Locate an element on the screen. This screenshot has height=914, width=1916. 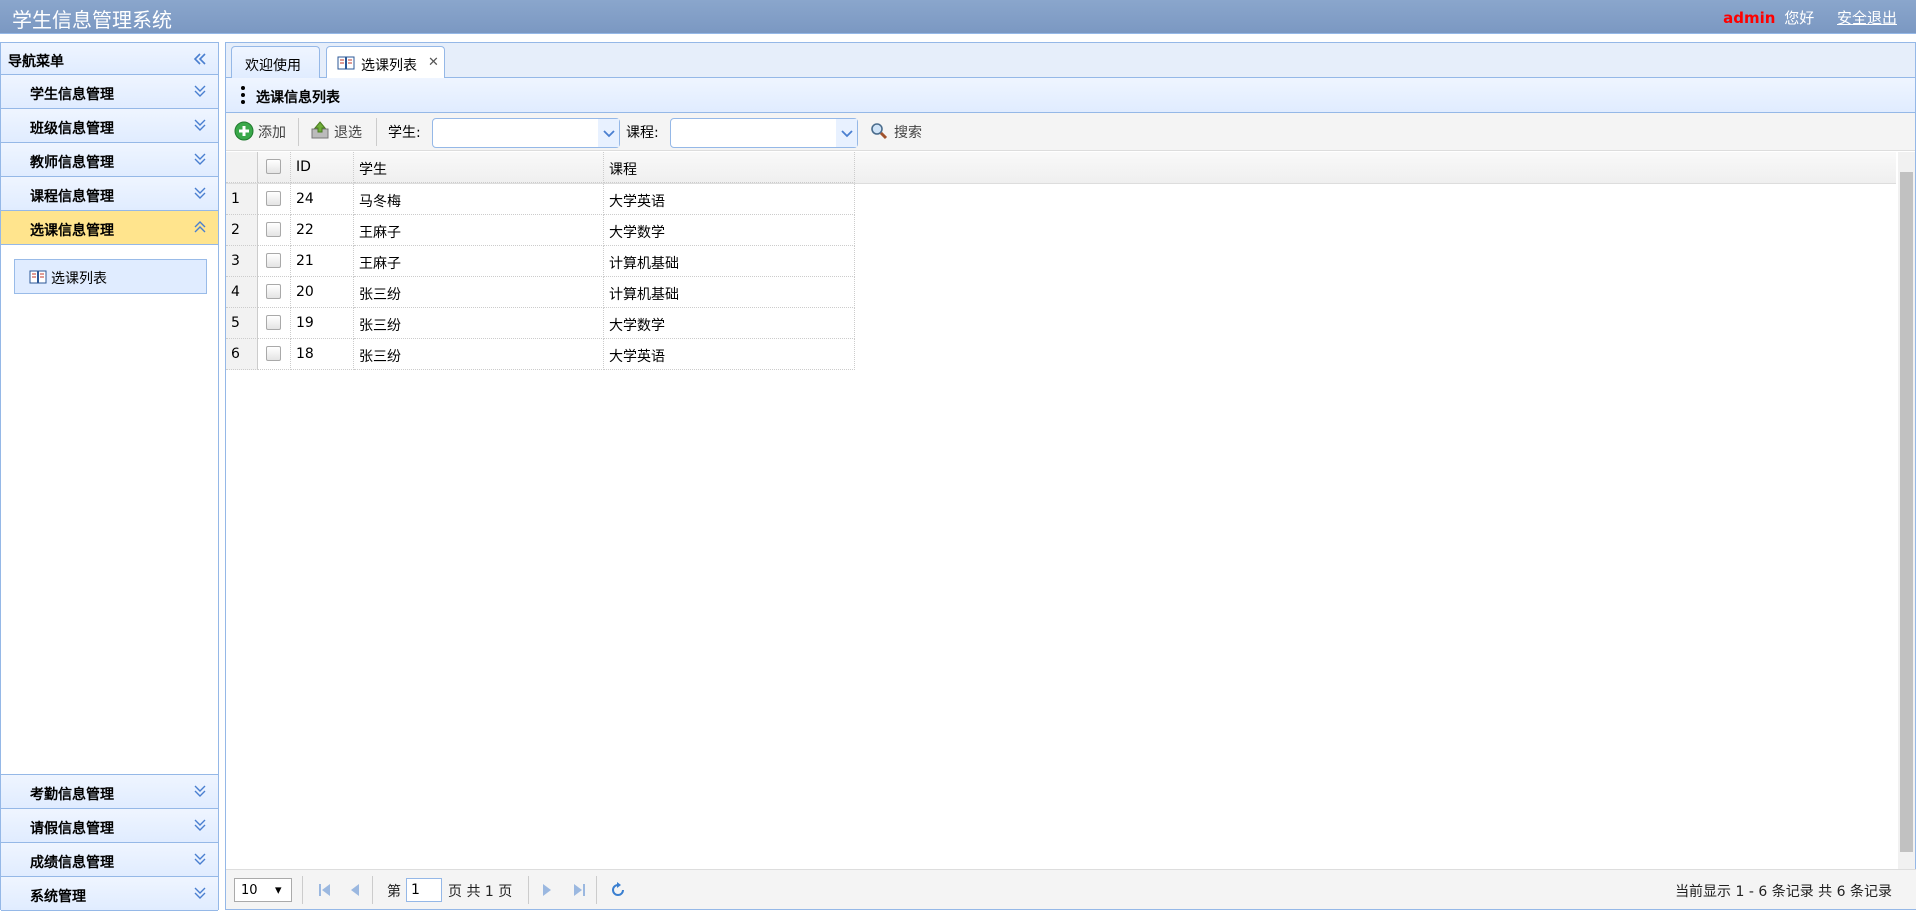
sidebar-item-selection: 选课信息管理 is located at coordinates (109, 228).